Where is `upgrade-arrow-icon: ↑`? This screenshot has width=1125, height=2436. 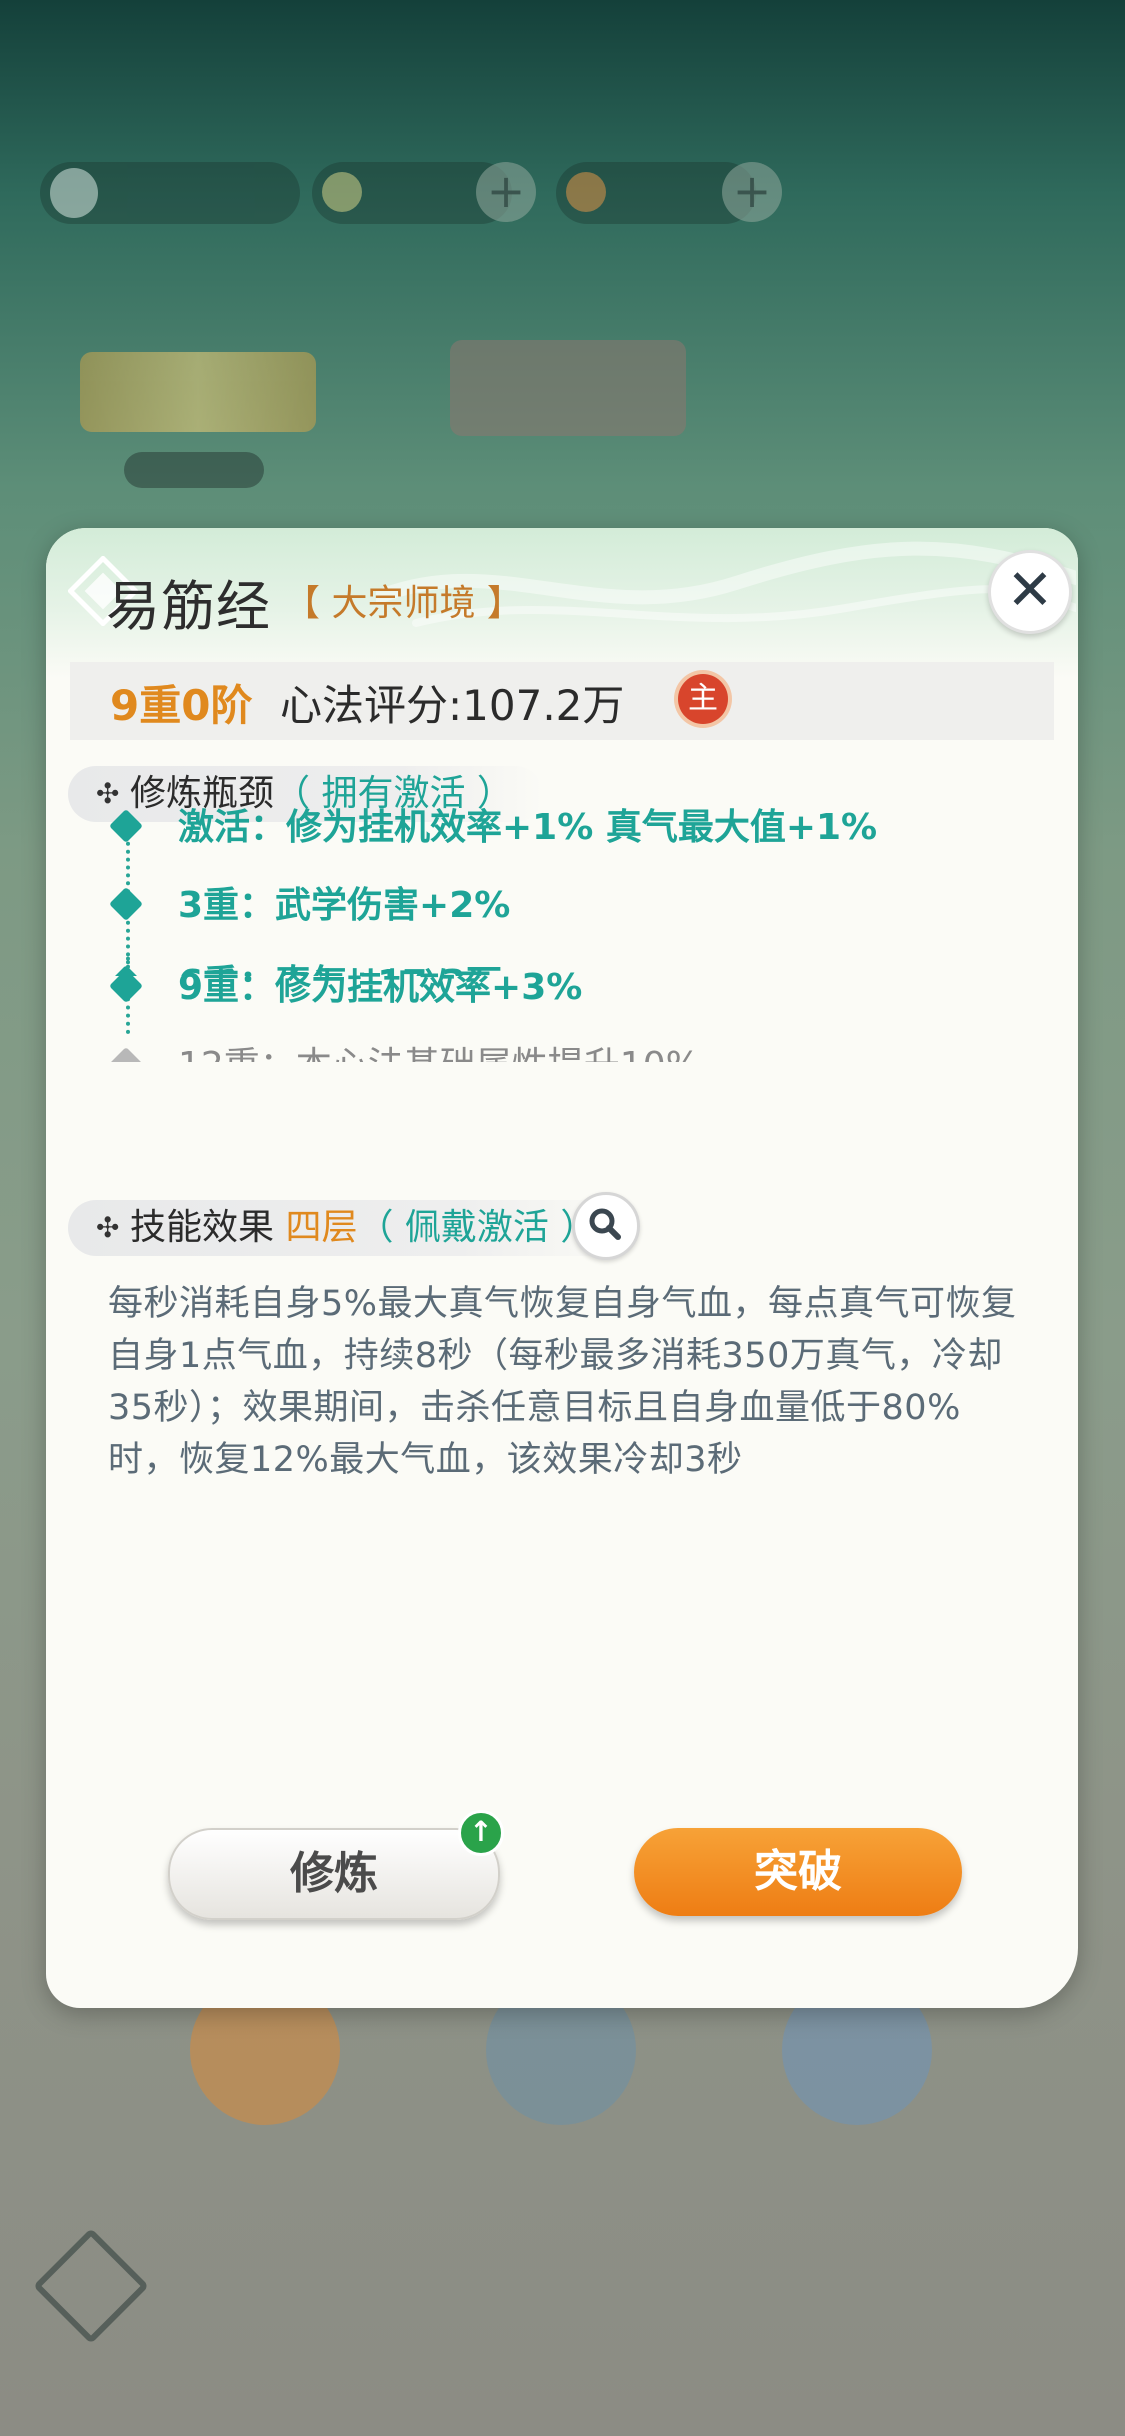
upgrade-arrow-icon: ↑ is located at coordinates (481, 1833).